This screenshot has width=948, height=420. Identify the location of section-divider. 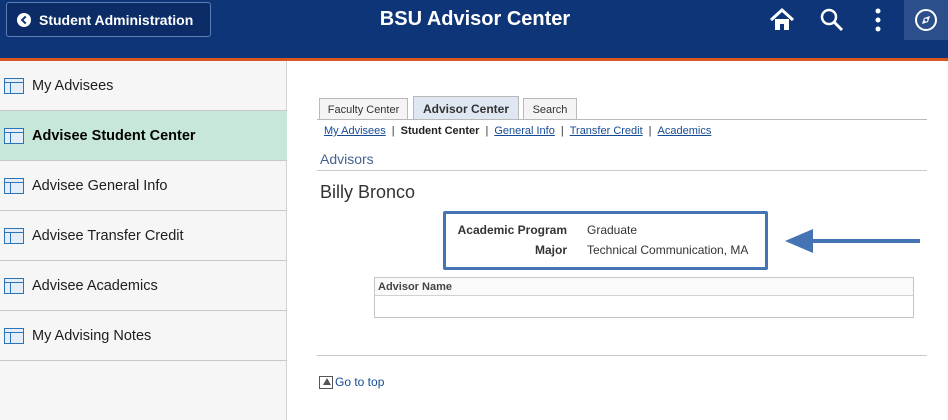
(622, 170).